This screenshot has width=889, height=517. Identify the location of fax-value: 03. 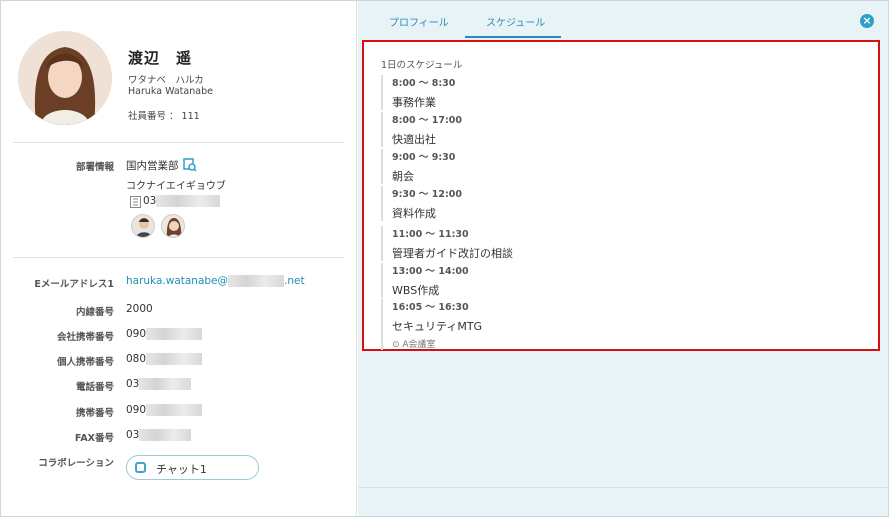
(159, 435).